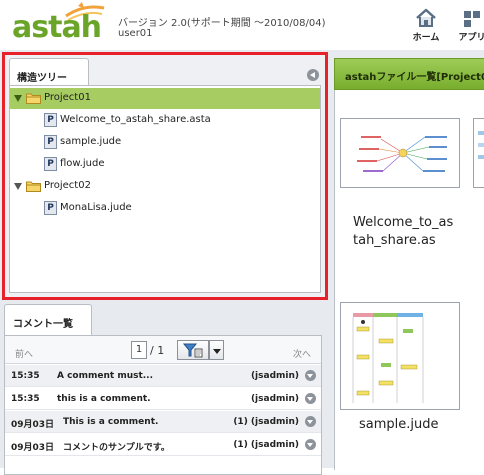 The height and width of the screenshot is (475, 484). I want to click on comment-text: this is a comment., so click(104, 399).